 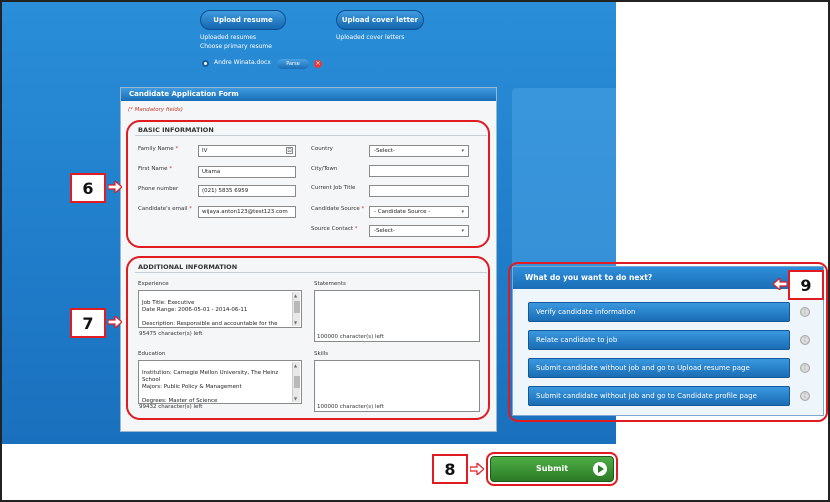 What do you see at coordinates (308, 94) in the screenshot?
I see `form-title: Candidate Application Form` at bounding box center [308, 94].